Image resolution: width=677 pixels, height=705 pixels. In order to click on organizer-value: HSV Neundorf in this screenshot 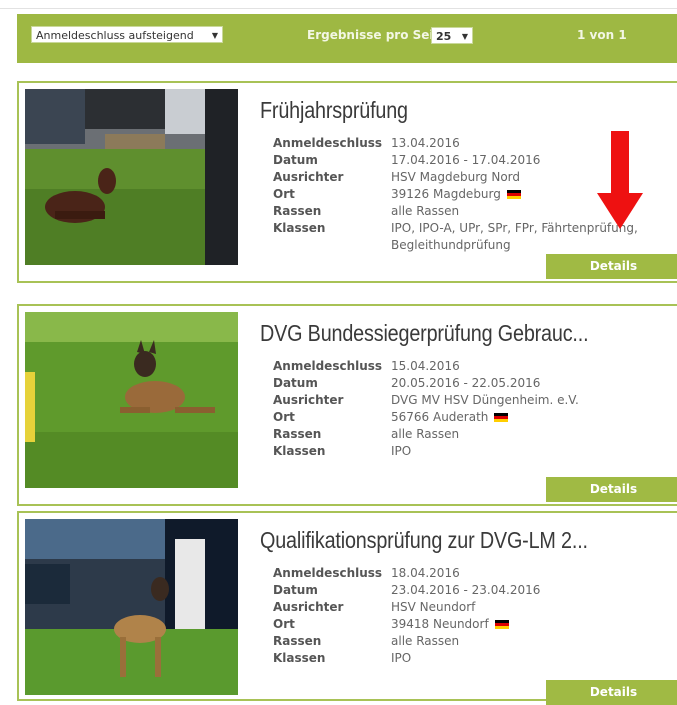, I will do `click(433, 607)`.